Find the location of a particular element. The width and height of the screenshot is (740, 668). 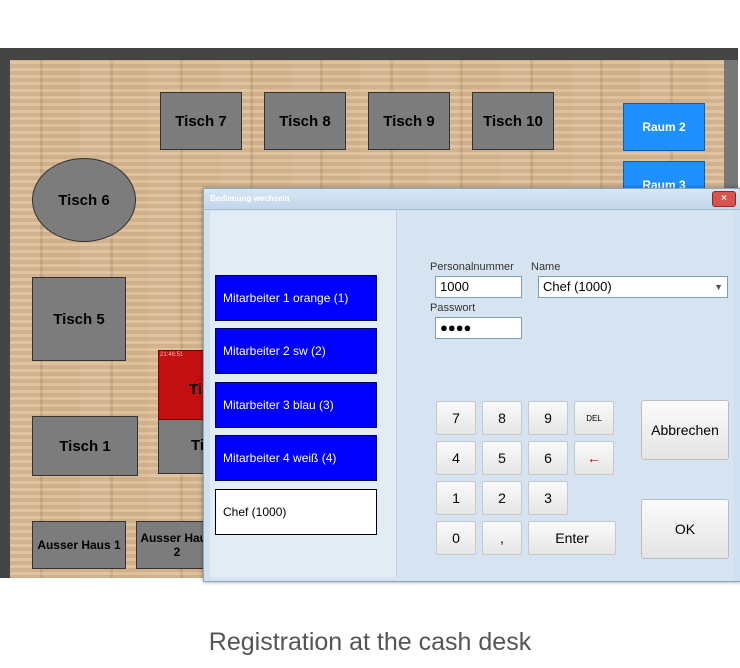

chevron-down-icon: ▼ is located at coordinates (718, 287).